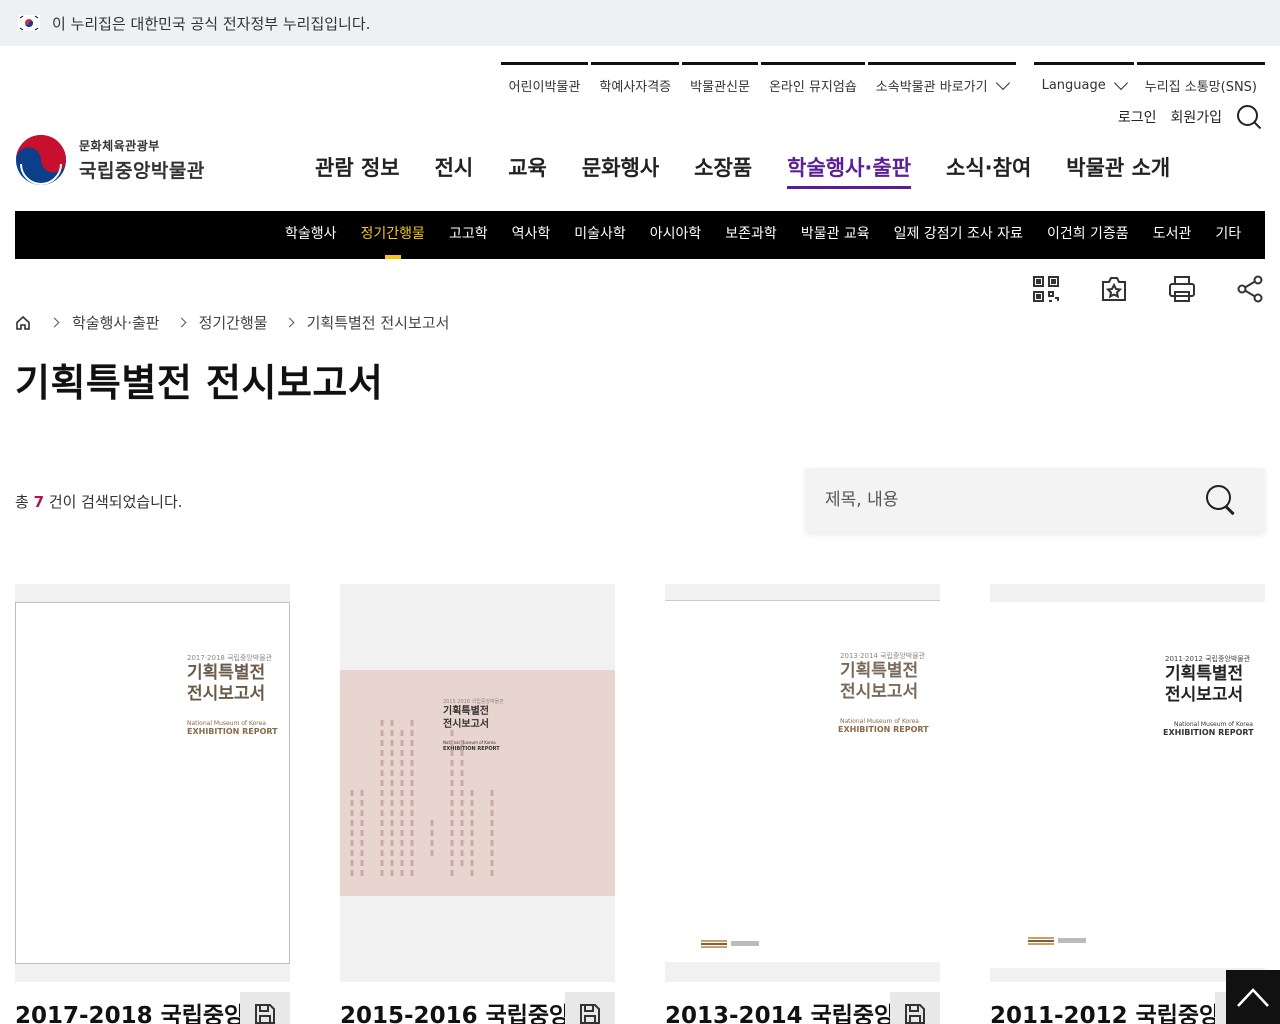  What do you see at coordinates (41, 160) in the screenshot?
I see `taegeuk-emblem-icon` at bounding box center [41, 160].